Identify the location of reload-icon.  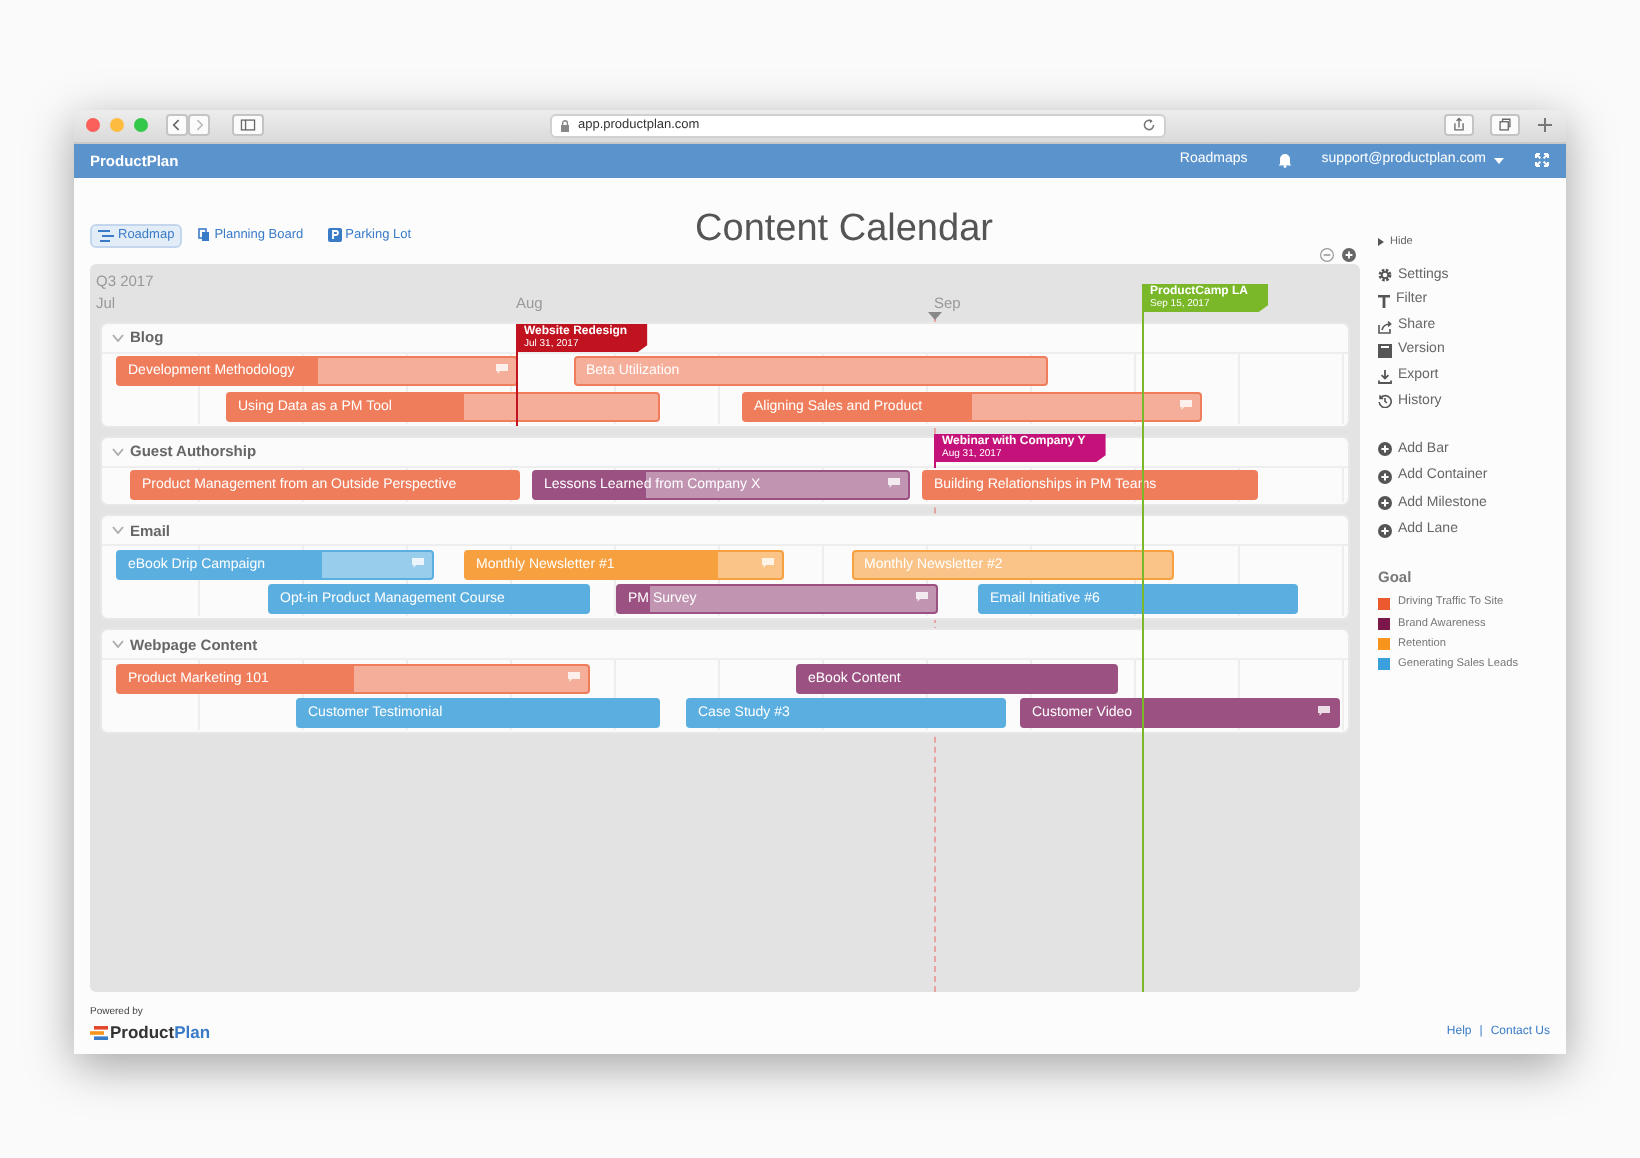
(1149, 125).